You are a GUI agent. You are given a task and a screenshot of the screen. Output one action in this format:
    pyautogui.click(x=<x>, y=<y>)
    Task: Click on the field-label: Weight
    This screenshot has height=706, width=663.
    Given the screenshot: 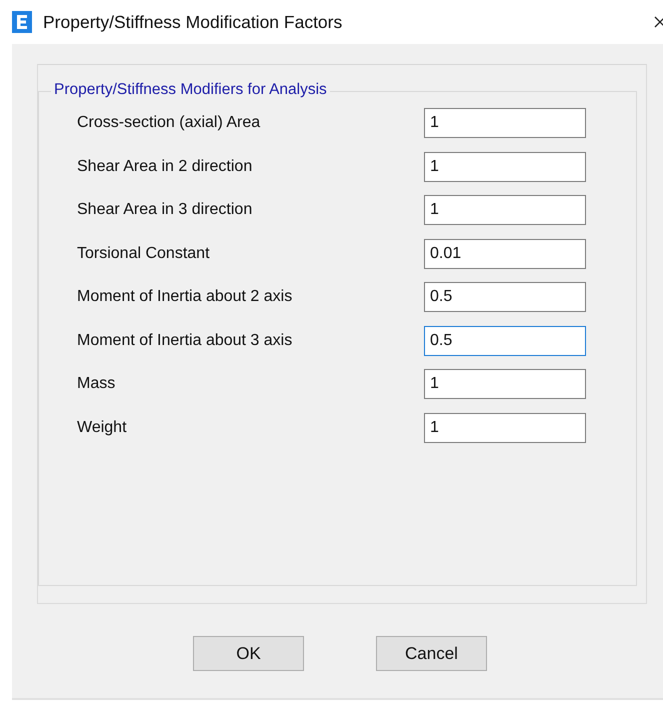 What is the action you would take?
    pyautogui.click(x=102, y=427)
    